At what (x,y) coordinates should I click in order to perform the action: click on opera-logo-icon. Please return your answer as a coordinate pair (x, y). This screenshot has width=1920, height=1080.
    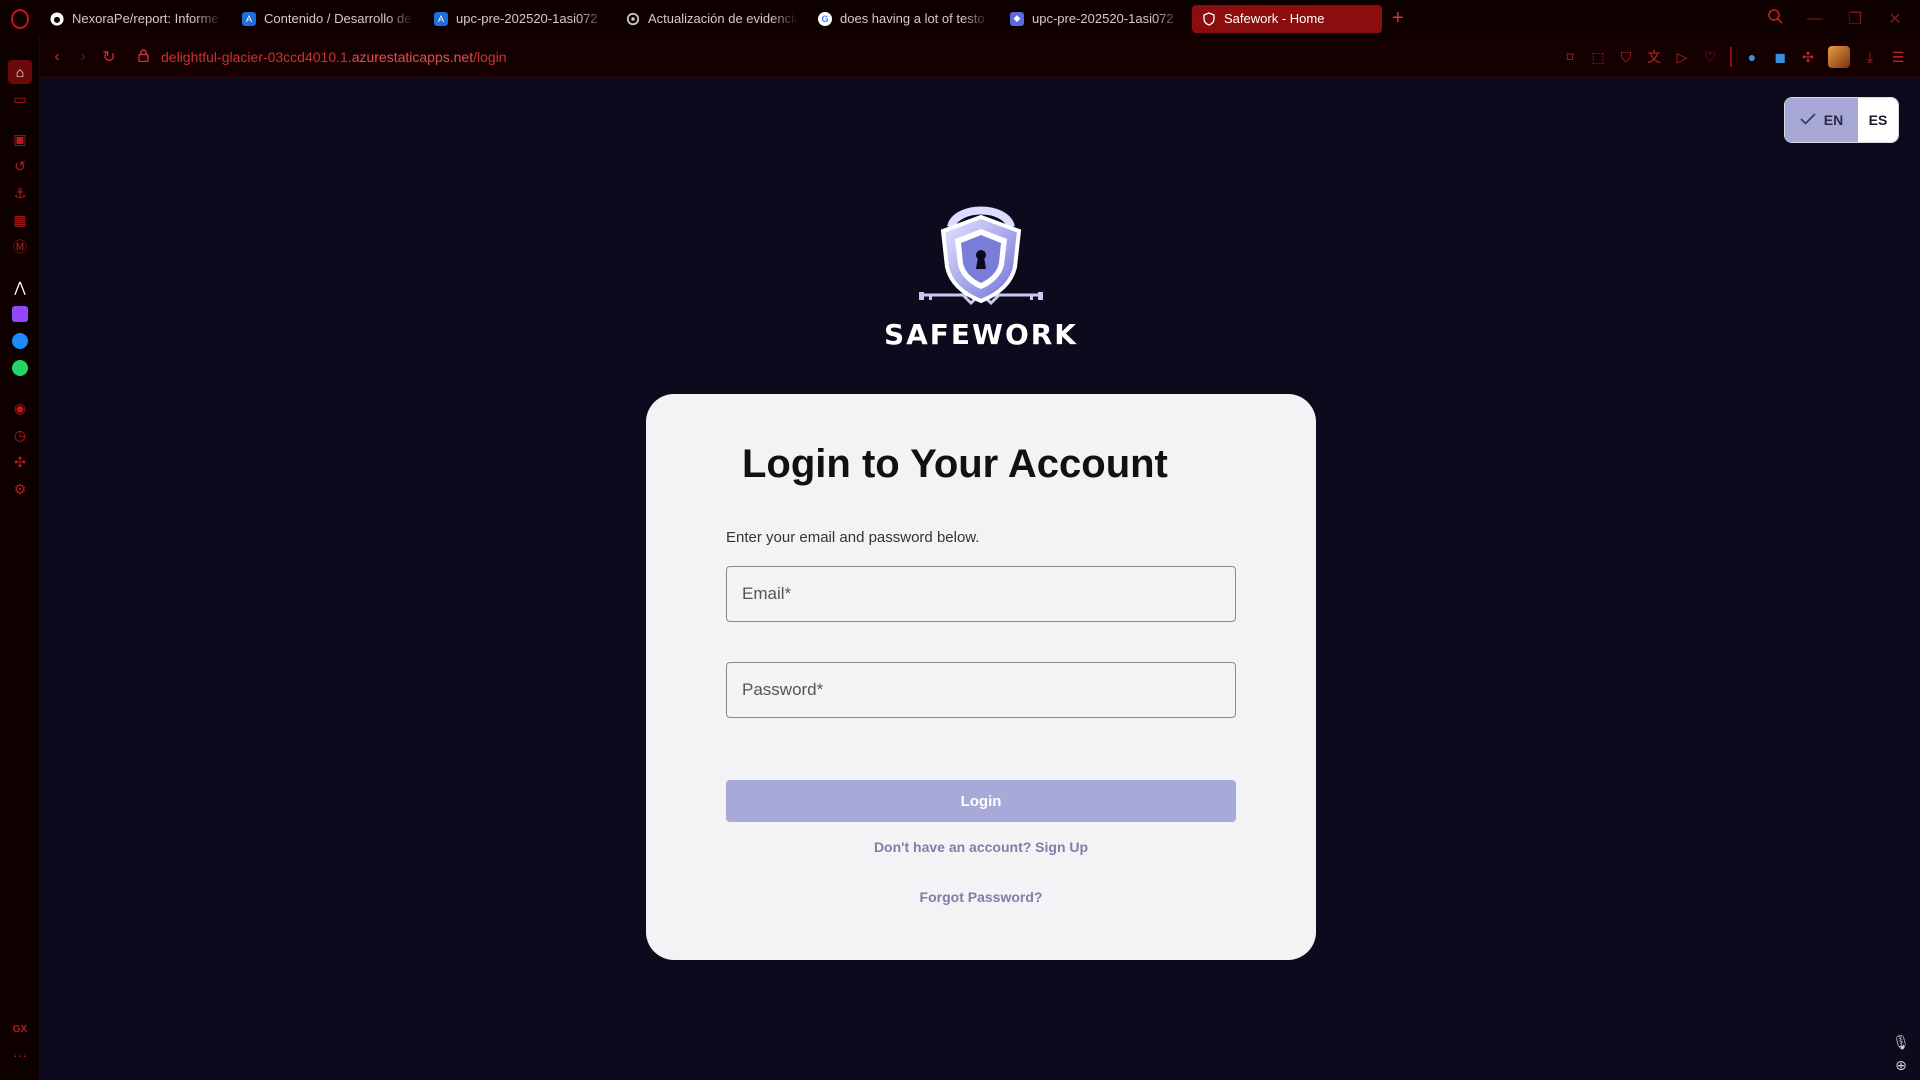
    Looking at the image, I should click on (20, 18).